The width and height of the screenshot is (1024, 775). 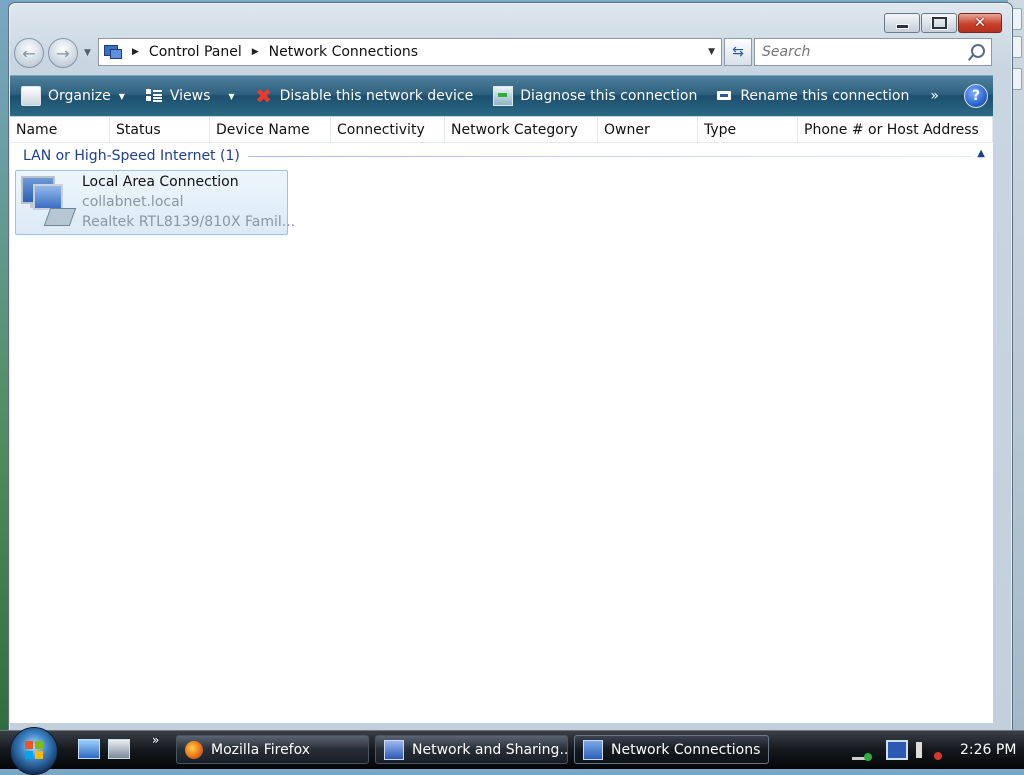 I want to click on group-label: LAN or High-Speed Internet (1), so click(x=131, y=156).